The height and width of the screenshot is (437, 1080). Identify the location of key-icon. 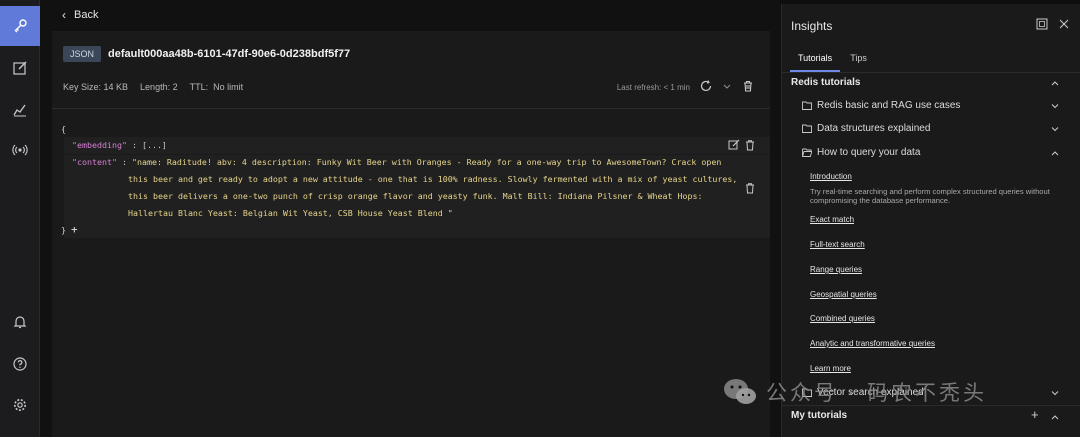
(20, 26).